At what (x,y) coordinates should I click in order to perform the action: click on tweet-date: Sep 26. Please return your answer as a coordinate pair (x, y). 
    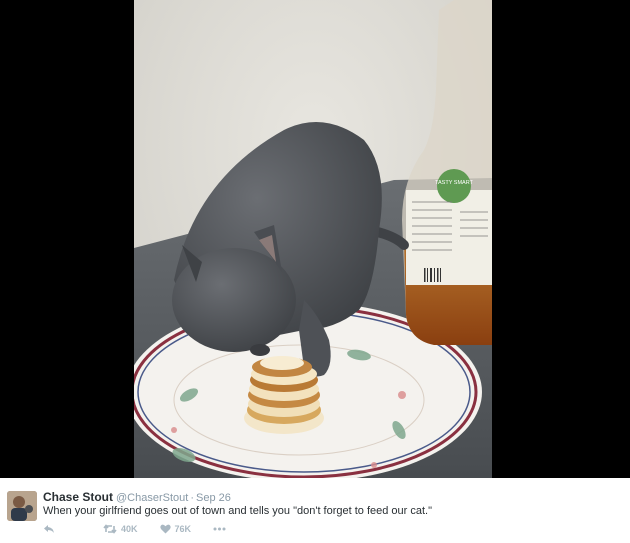
    Looking at the image, I should click on (213, 498).